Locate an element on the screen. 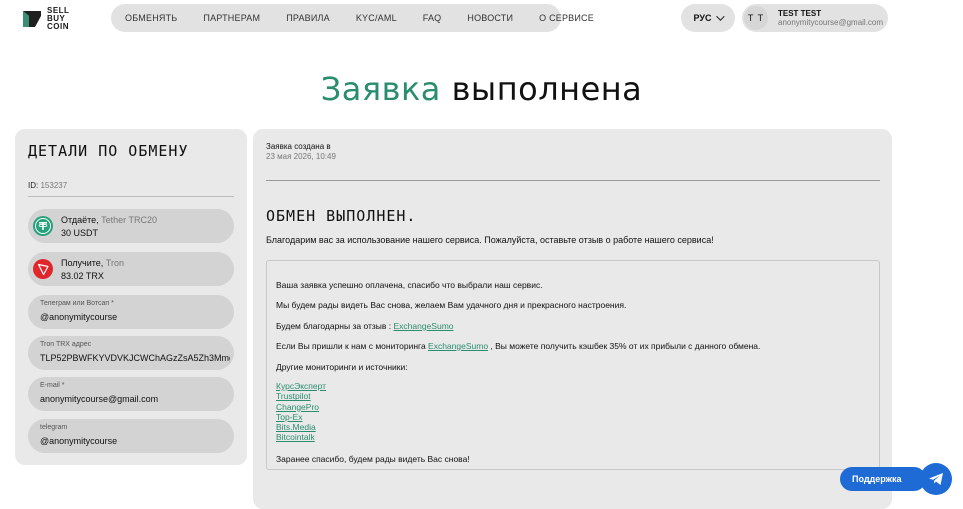 Image resolution: width=963 pixels, height=509 pixels. created-label: Заявка создана в is located at coordinates (298, 146).